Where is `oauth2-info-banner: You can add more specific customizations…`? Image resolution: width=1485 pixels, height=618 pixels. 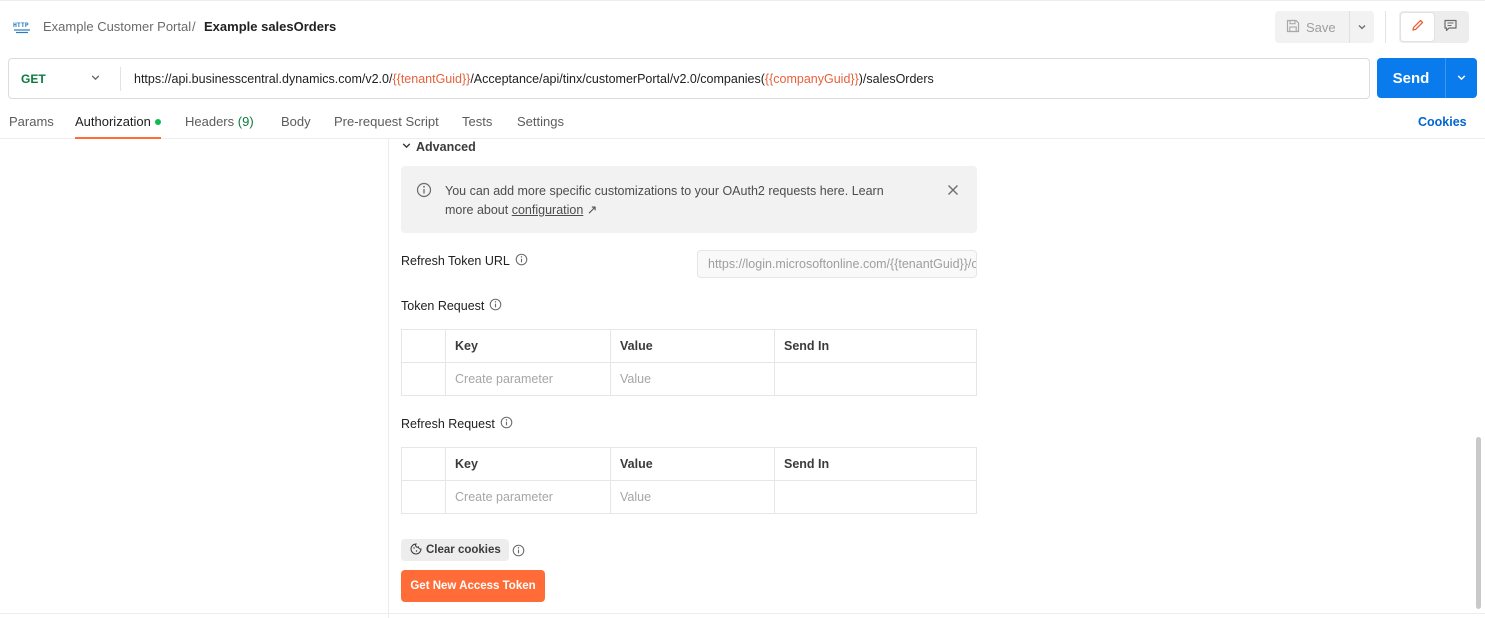
oauth2-info-banner: You can add more specific customizations… is located at coordinates (689, 199).